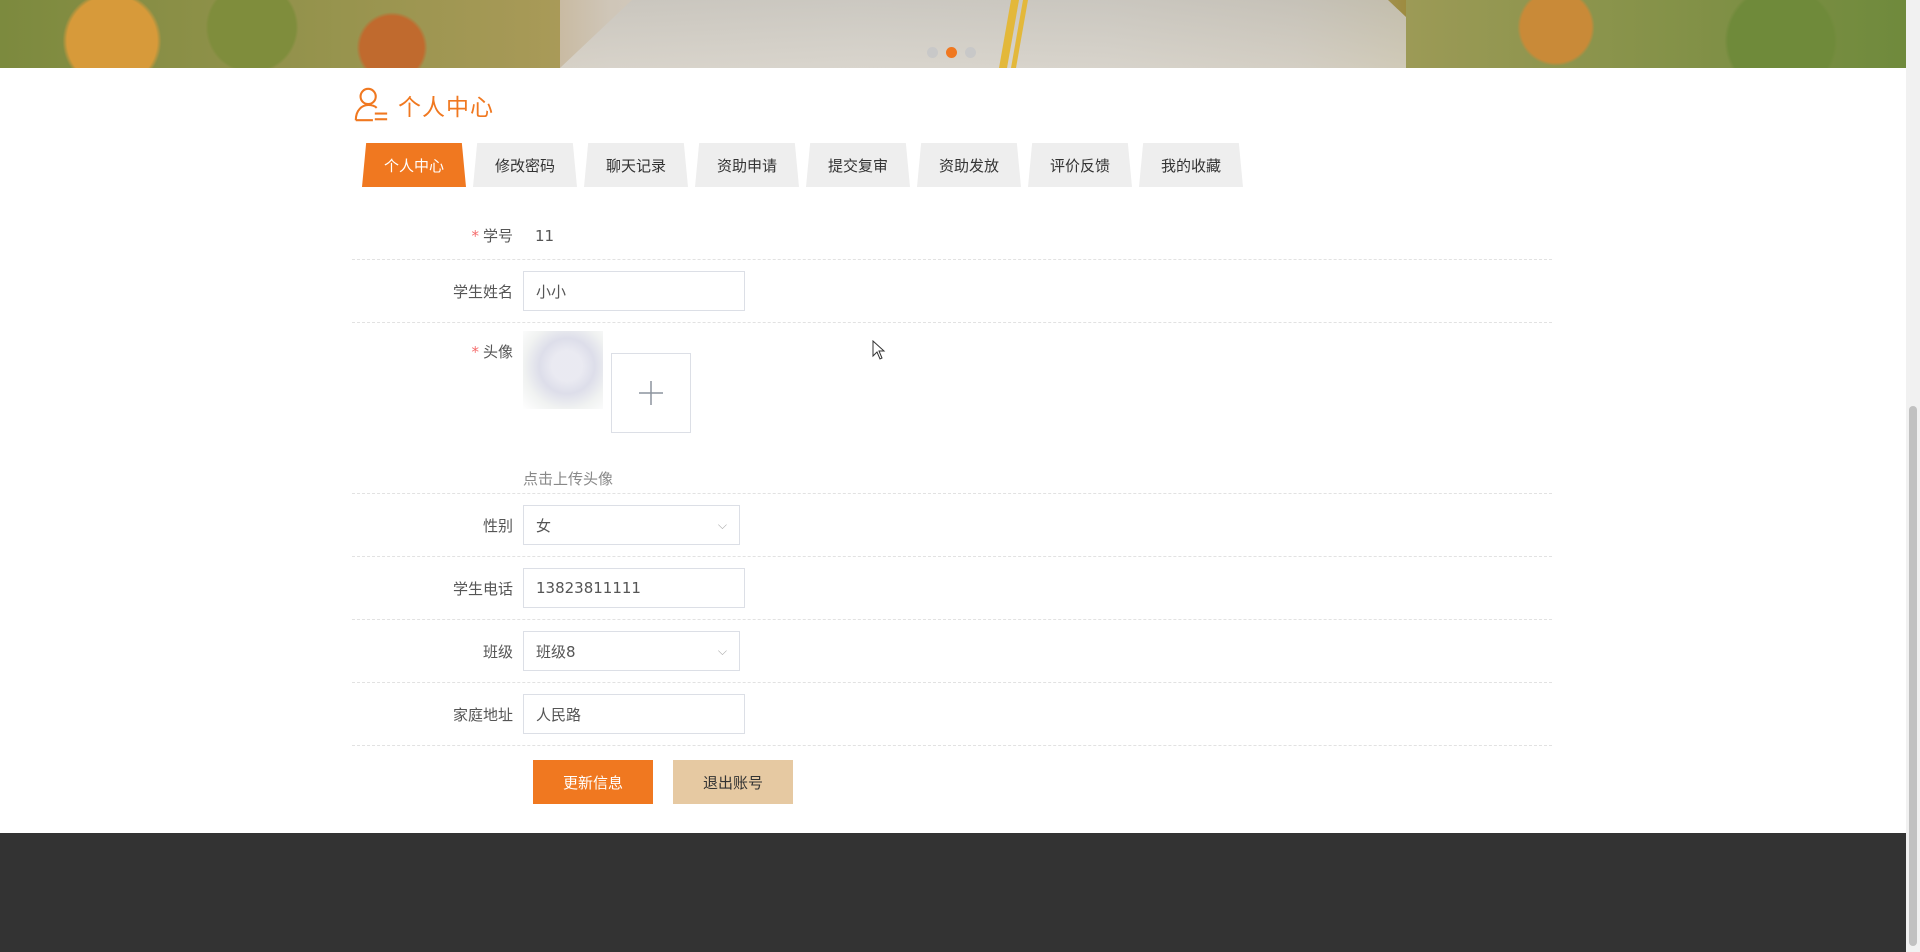  I want to click on user-icon, so click(371, 104).